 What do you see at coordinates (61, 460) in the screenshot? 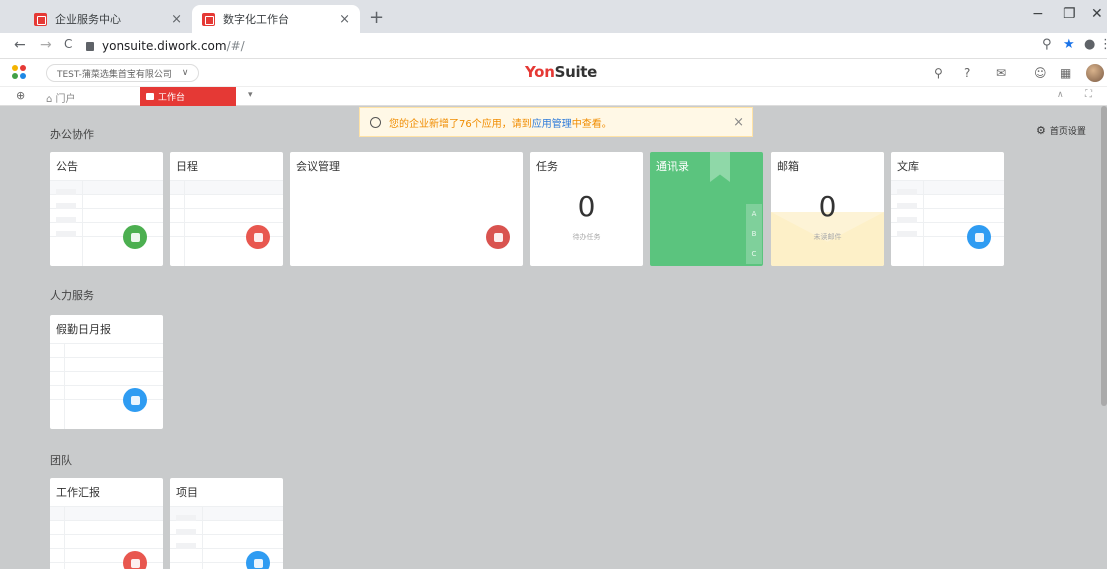
I see `section-title: 团队` at bounding box center [61, 460].